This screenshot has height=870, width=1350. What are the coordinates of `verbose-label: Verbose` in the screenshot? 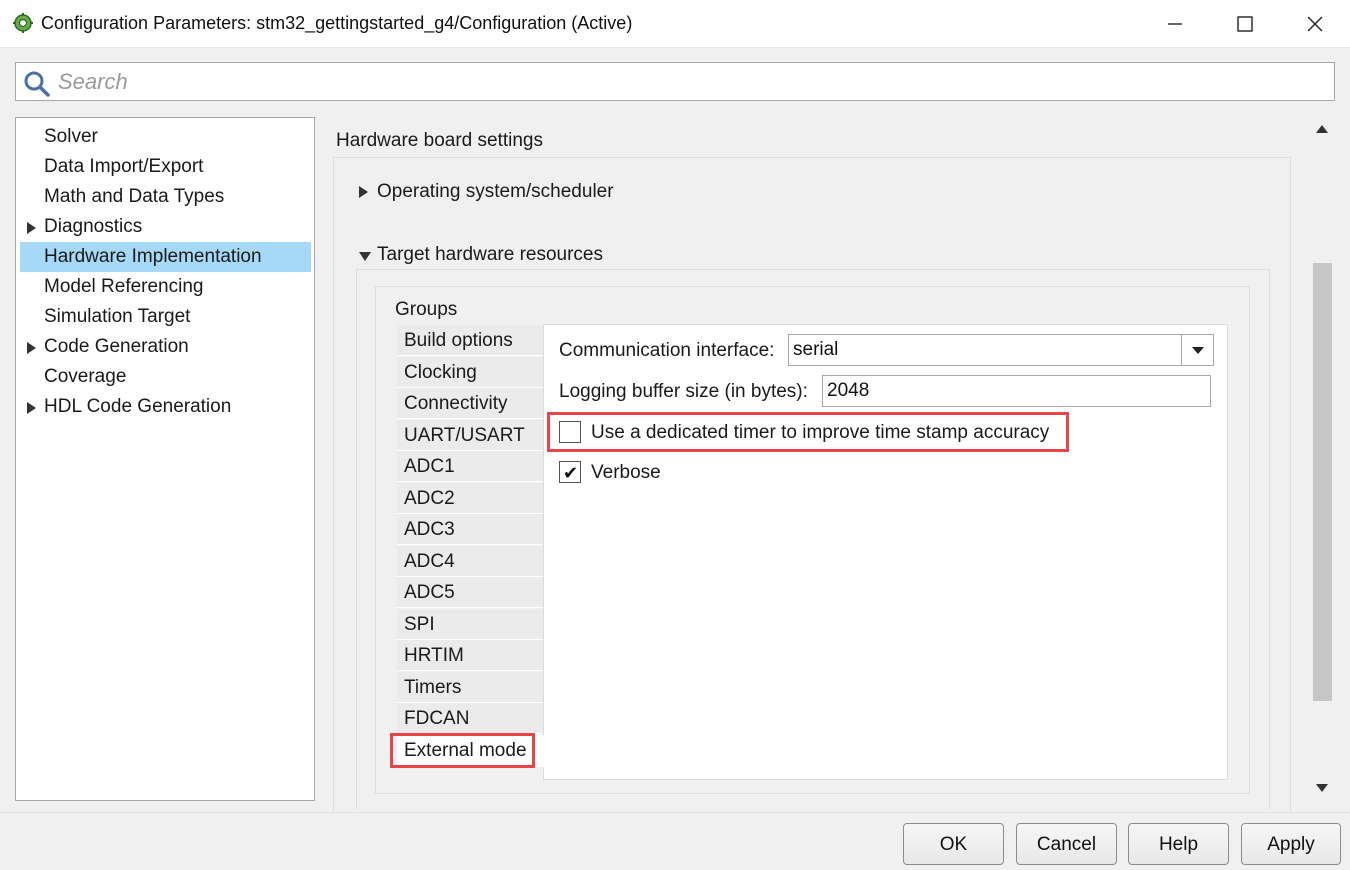 It's located at (626, 472).